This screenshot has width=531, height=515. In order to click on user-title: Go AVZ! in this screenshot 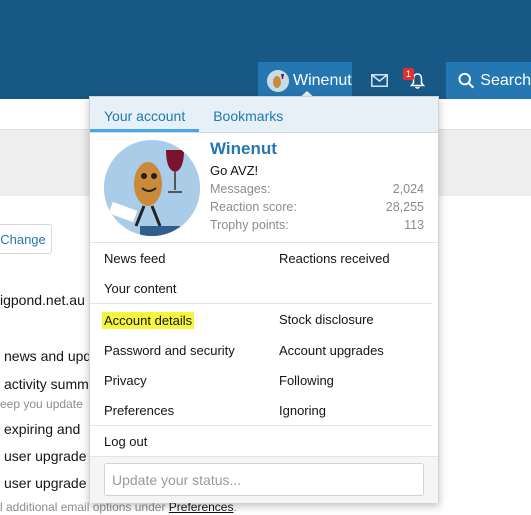, I will do `click(234, 170)`.